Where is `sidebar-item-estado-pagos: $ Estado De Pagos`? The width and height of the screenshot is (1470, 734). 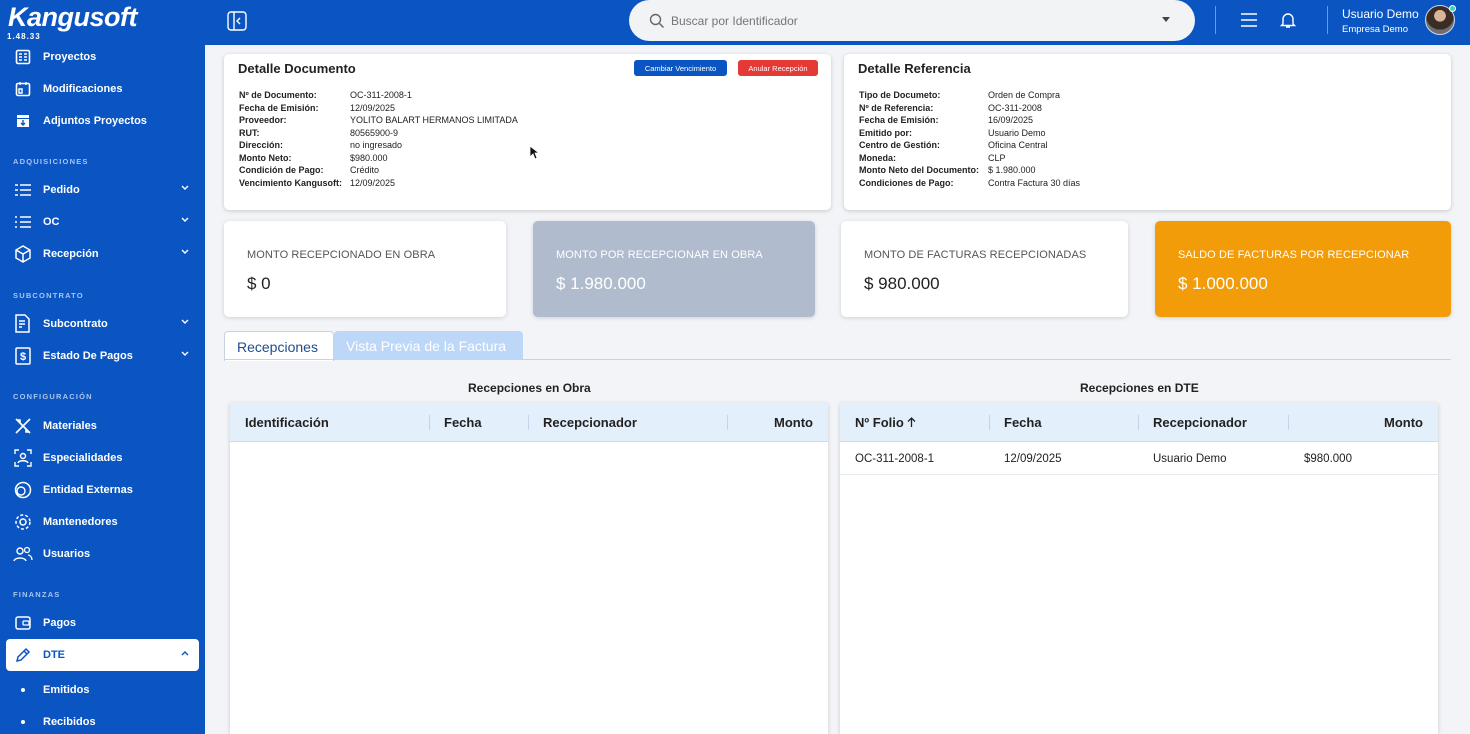 sidebar-item-estado-pagos: $ Estado De Pagos is located at coordinates (102, 356).